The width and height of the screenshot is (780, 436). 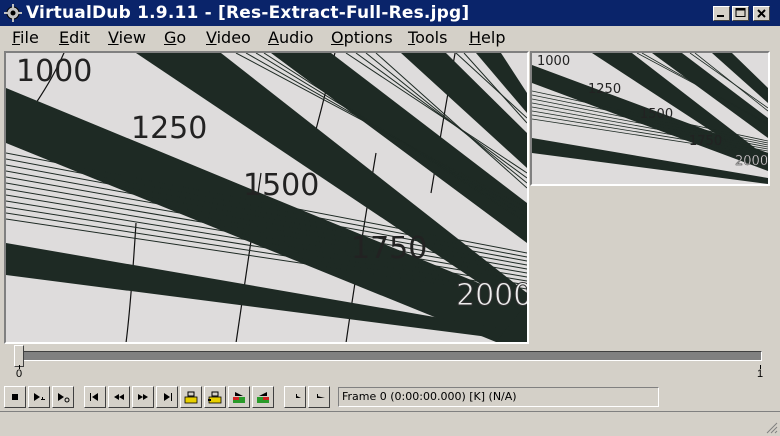 I want to click on prev-keyframe-icon, so click(x=191, y=397).